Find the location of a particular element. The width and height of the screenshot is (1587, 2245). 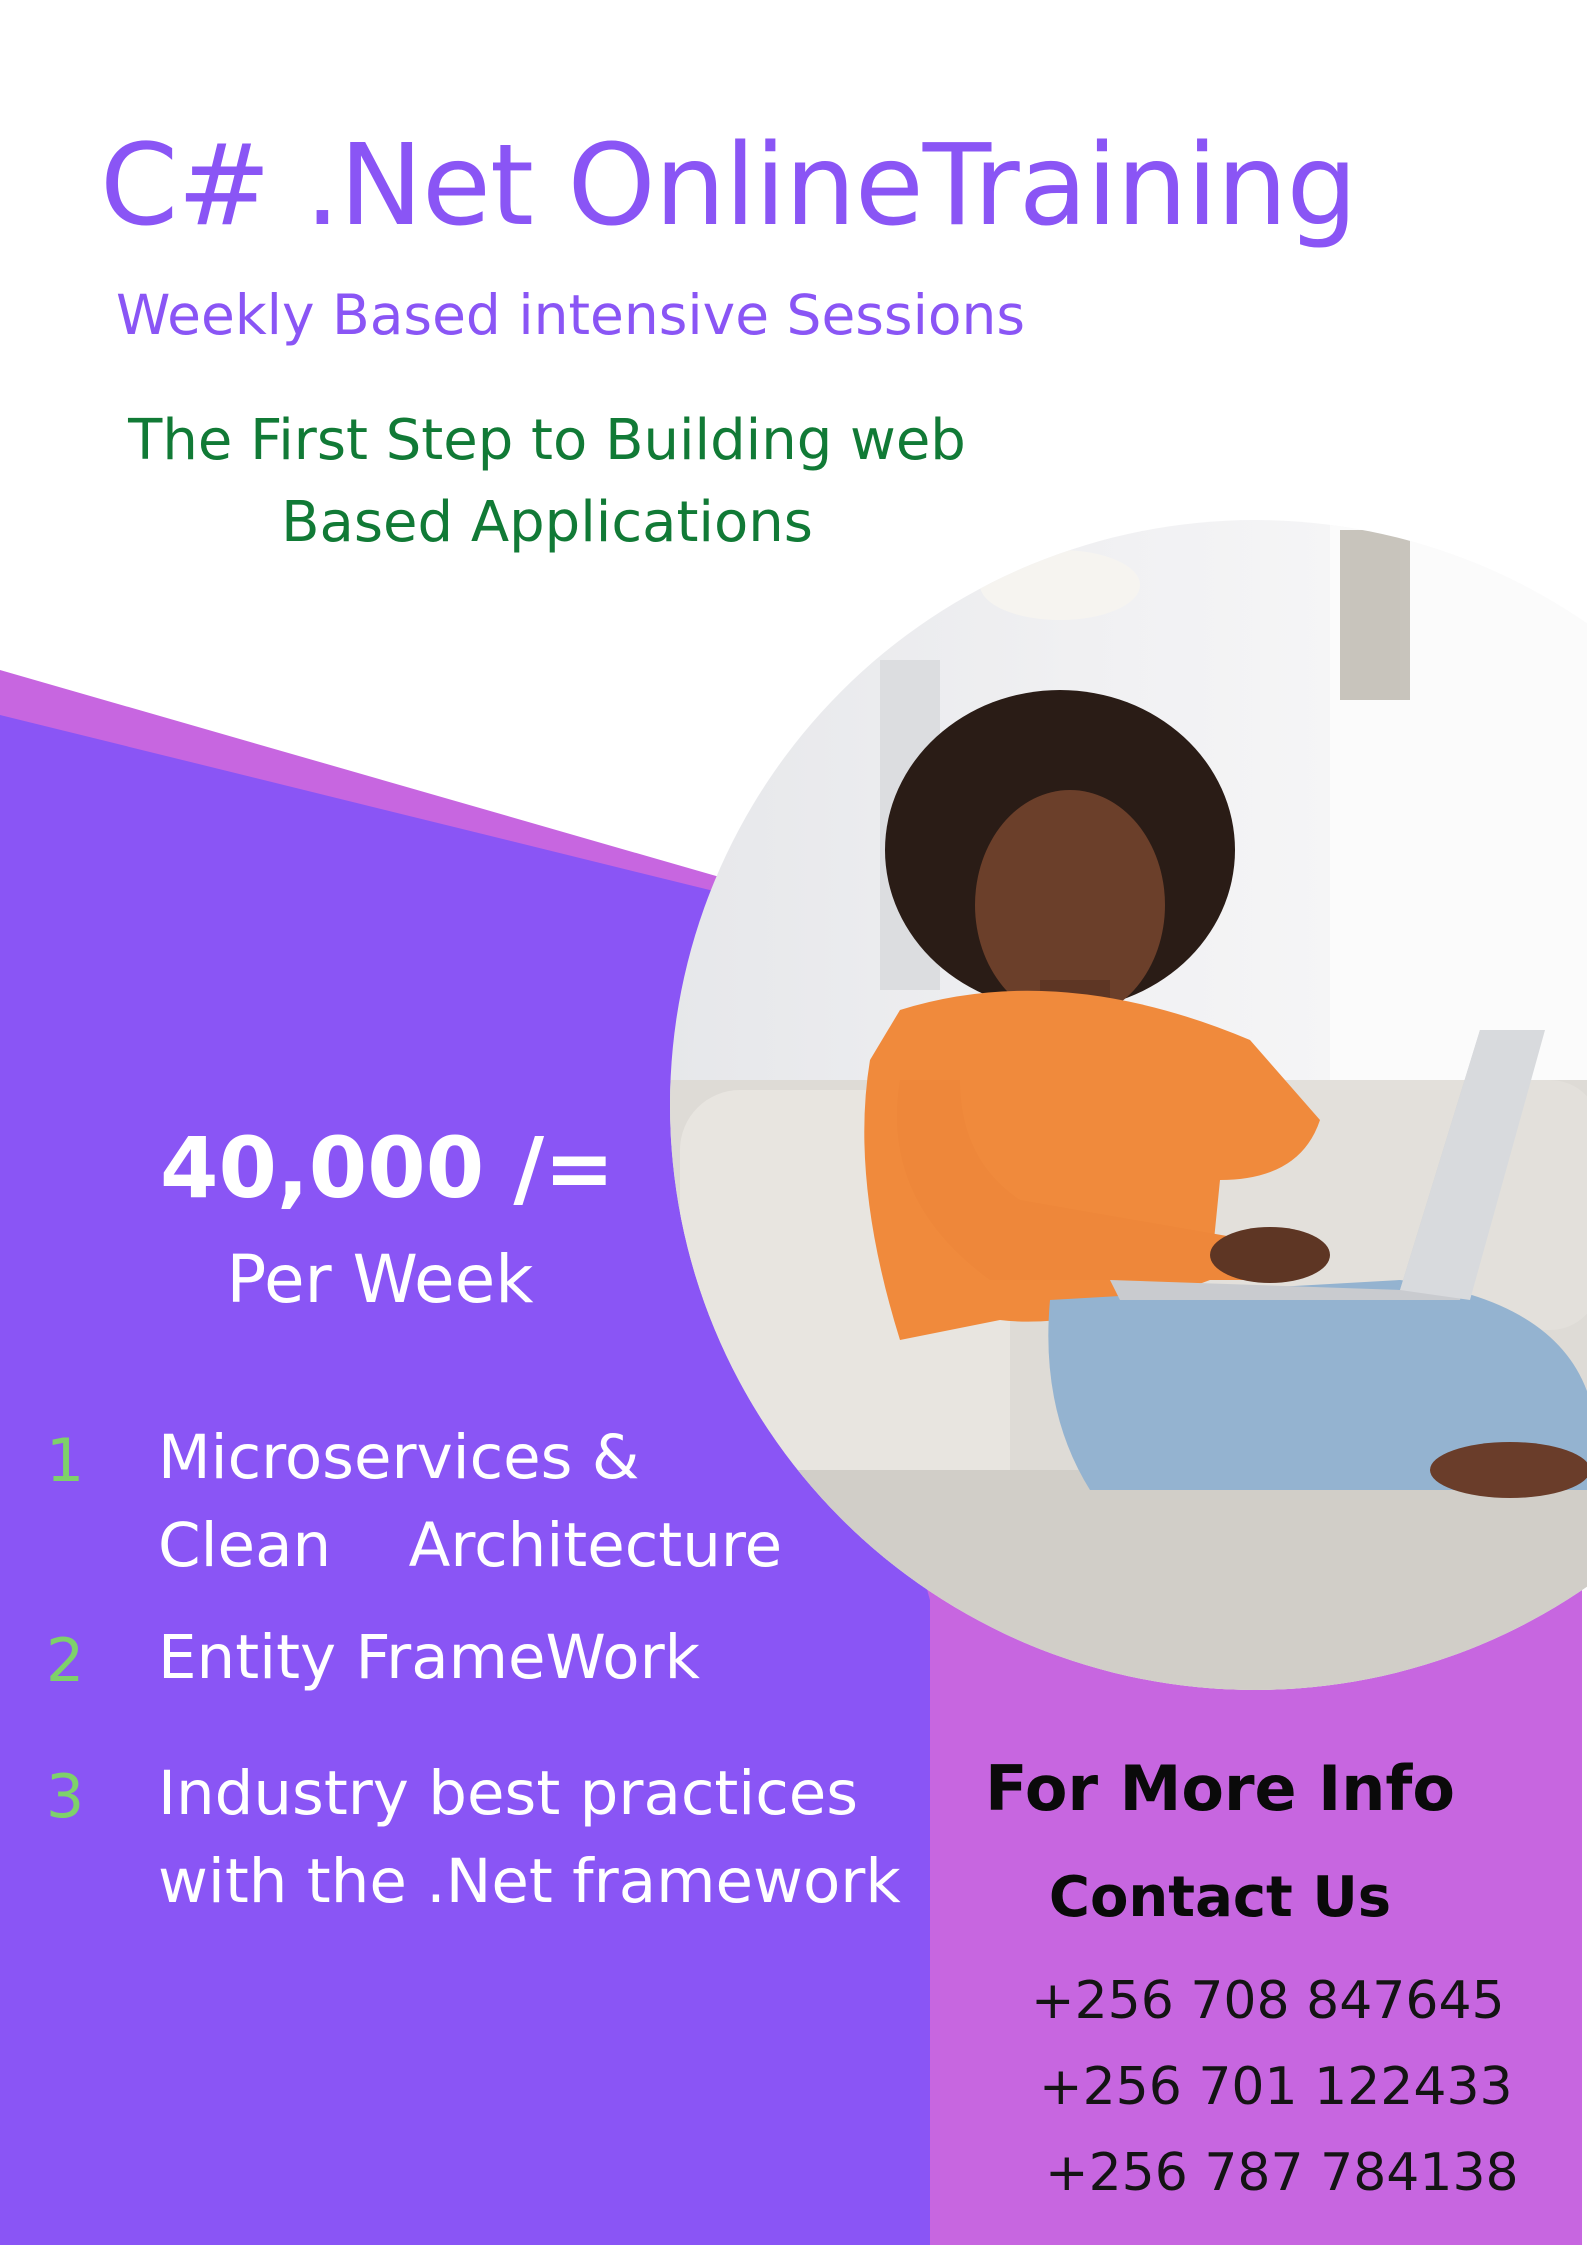

price-period: Per Week is located at coordinates (380, 1279).